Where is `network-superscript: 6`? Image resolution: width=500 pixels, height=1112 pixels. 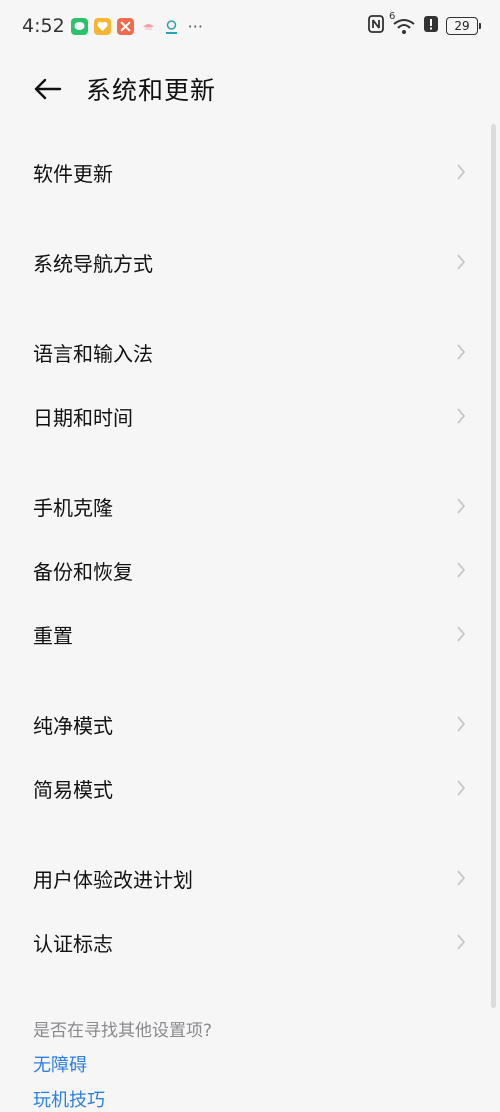 network-superscript: 6 is located at coordinates (392, 16).